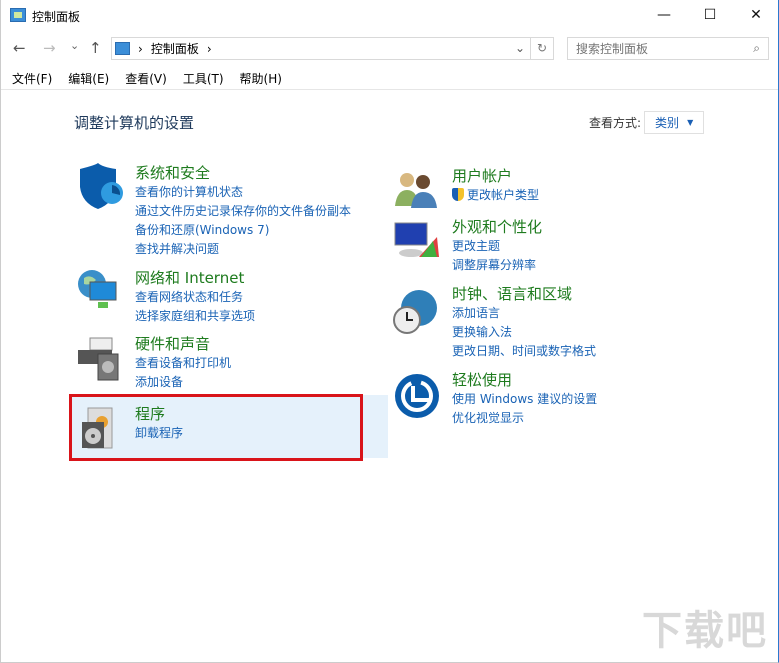 This screenshot has width=779, height=663. I want to click on menu-edit: 编辑(E), so click(88, 78).